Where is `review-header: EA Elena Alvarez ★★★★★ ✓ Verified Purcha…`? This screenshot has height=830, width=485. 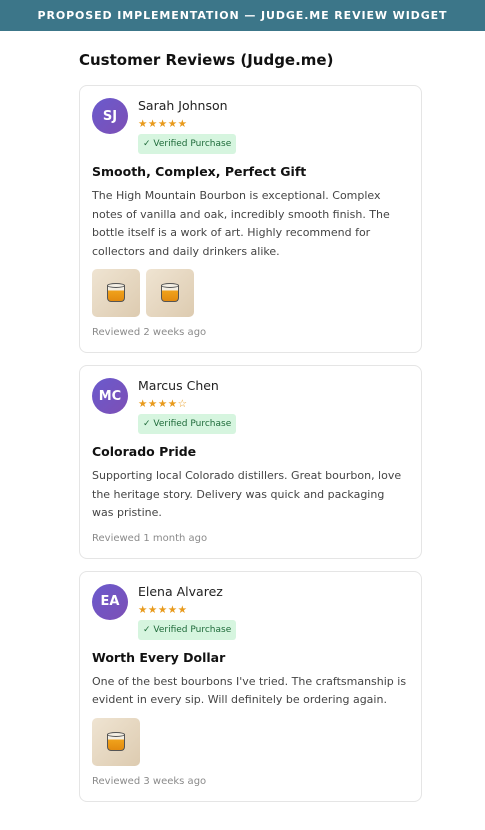 review-header: EA Elena Alvarez ★★★★★ ✓ Verified Purcha… is located at coordinates (250, 611).